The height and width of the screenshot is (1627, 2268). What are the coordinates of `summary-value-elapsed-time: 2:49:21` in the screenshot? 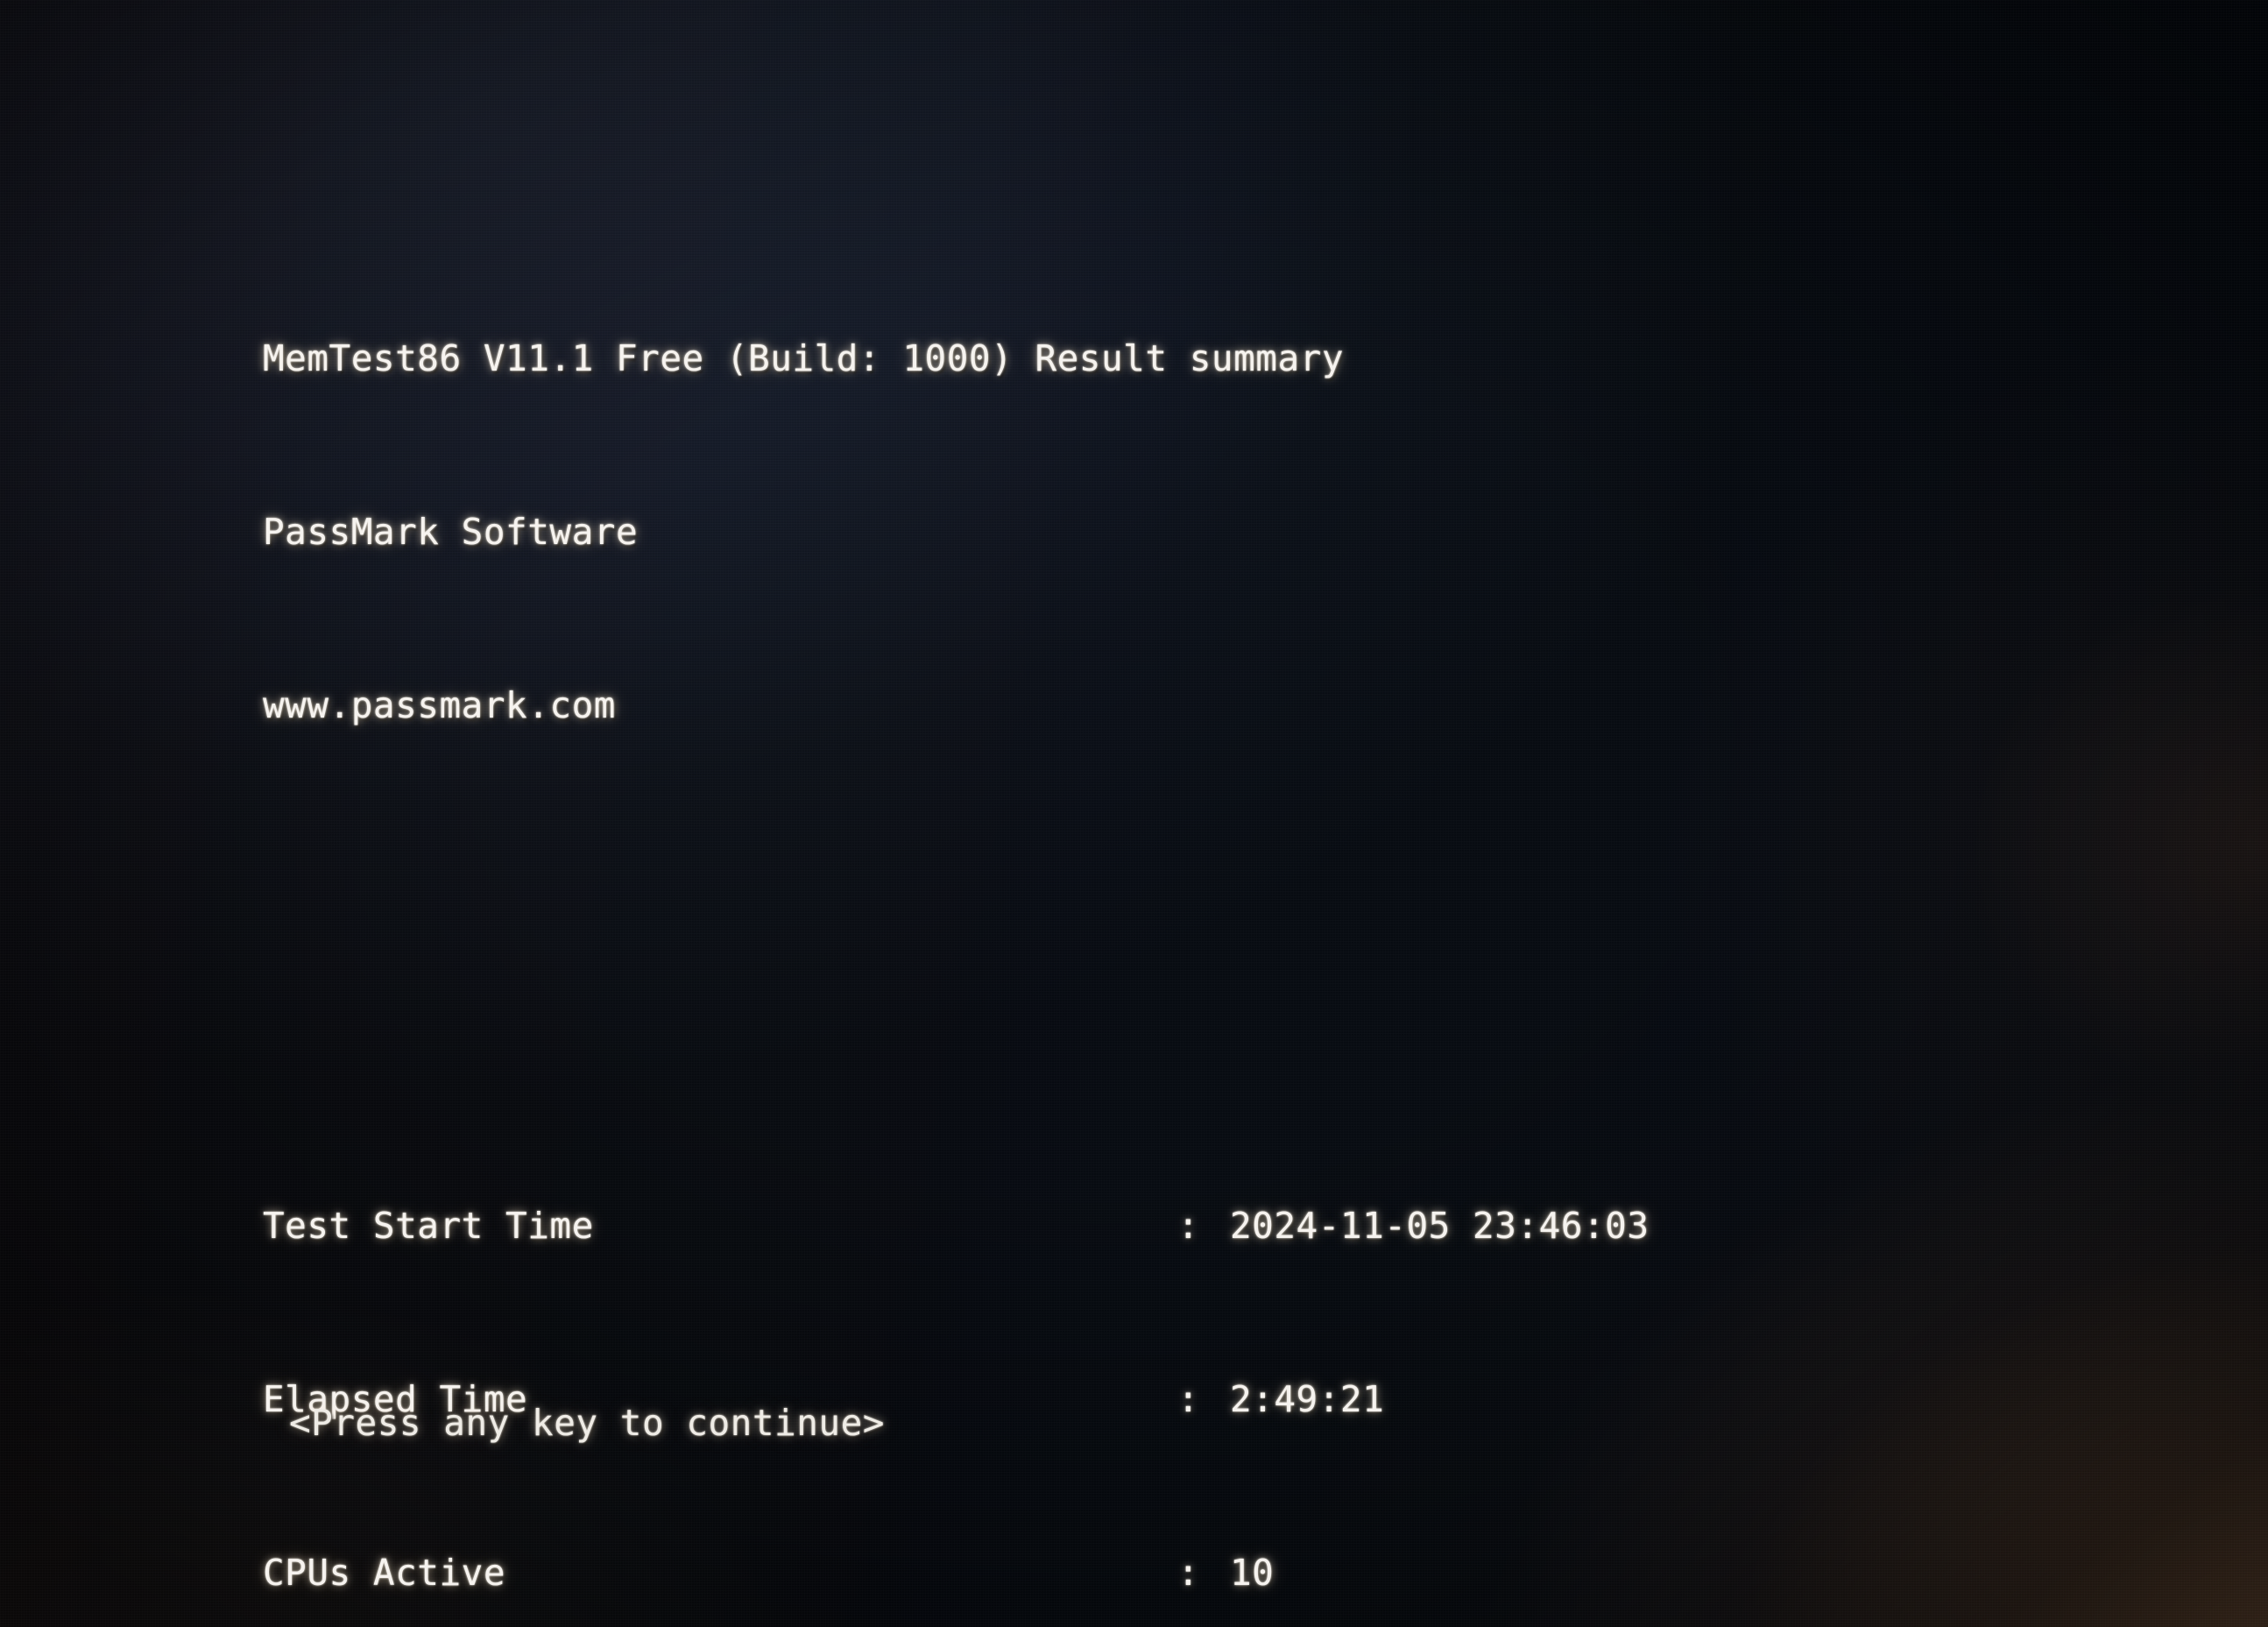 It's located at (1307, 1399).